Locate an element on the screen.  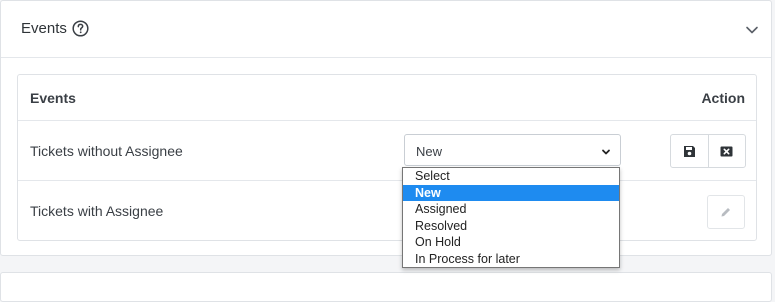
edit-button is located at coordinates (726, 212).